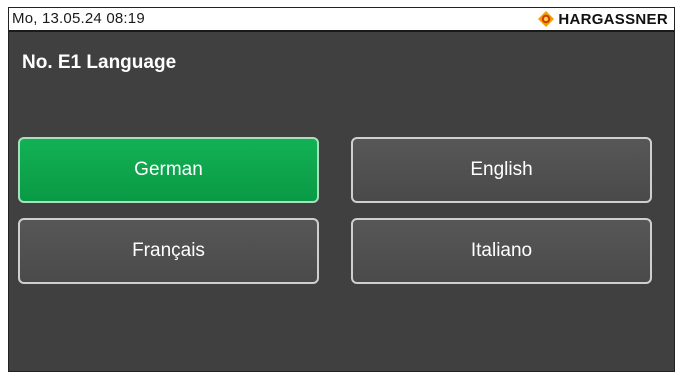  I want to click on language-button-francais: Français, so click(168, 251).